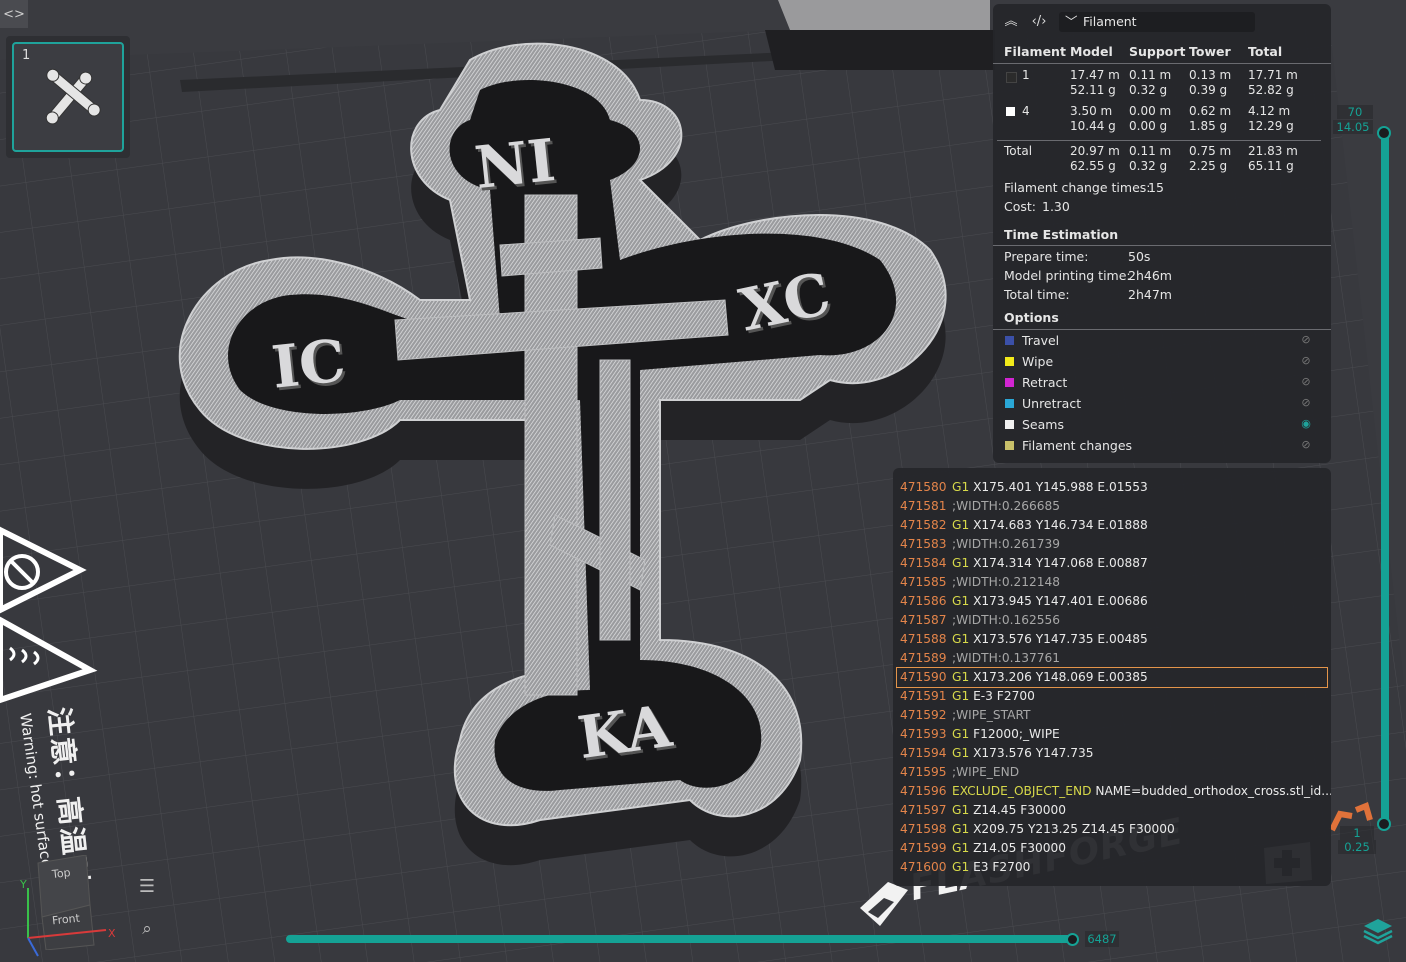  Describe the element at coordinates (1058, 639) in the screenshot. I see `gcode-args: X173.576 Y147.735 E.00485` at that location.